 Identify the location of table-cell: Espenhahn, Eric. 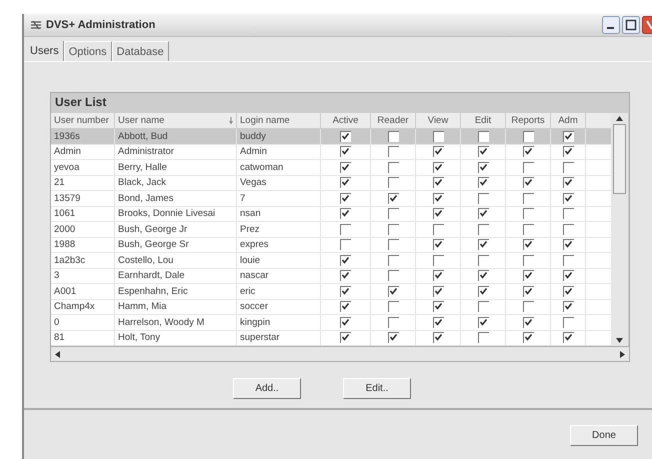
(153, 291).